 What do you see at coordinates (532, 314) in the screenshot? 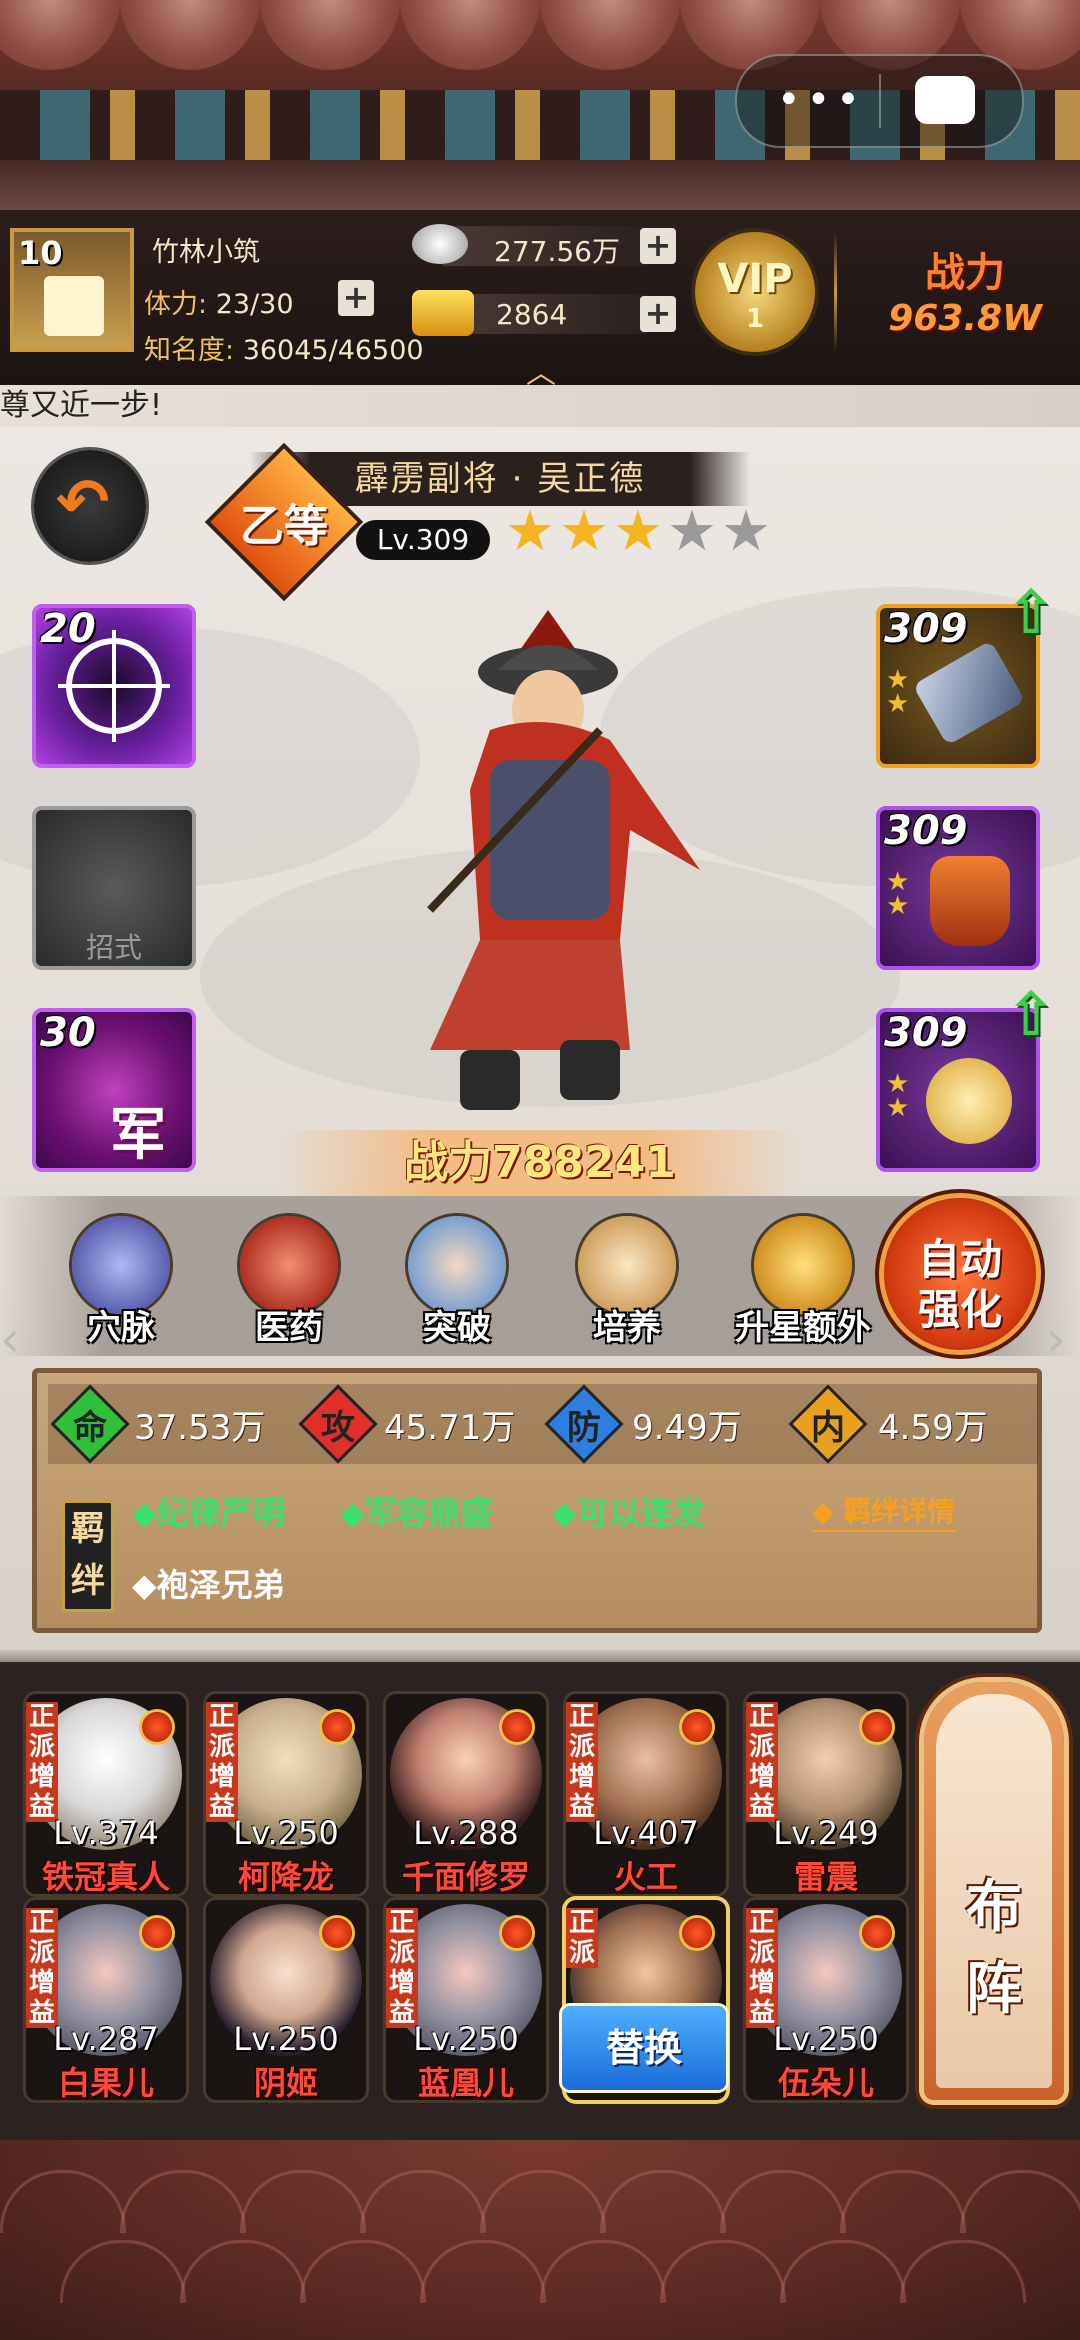
I see `gold-amount: 2864` at bounding box center [532, 314].